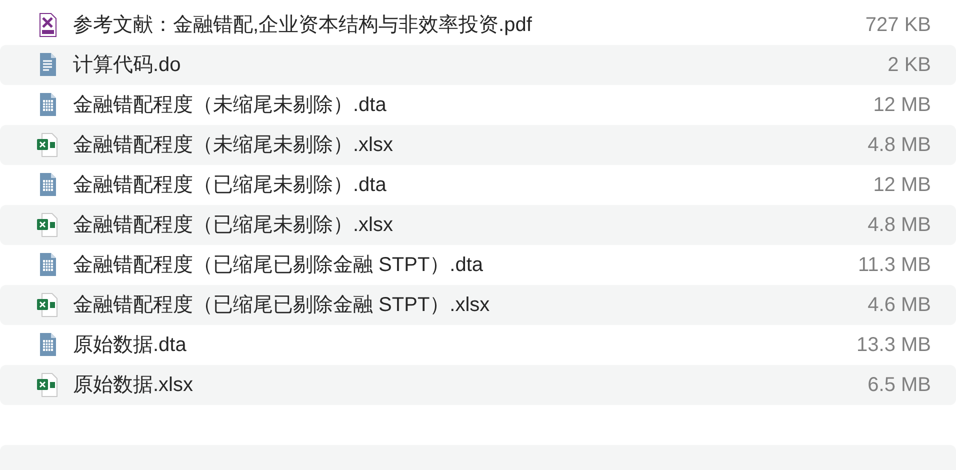 Image resolution: width=956 pixels, height=470 pixels. I want to click on file-size: 2 KB, so click(909, 65).